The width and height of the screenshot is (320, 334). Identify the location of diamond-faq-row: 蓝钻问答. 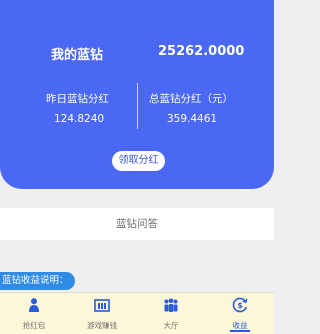
(137, 224).